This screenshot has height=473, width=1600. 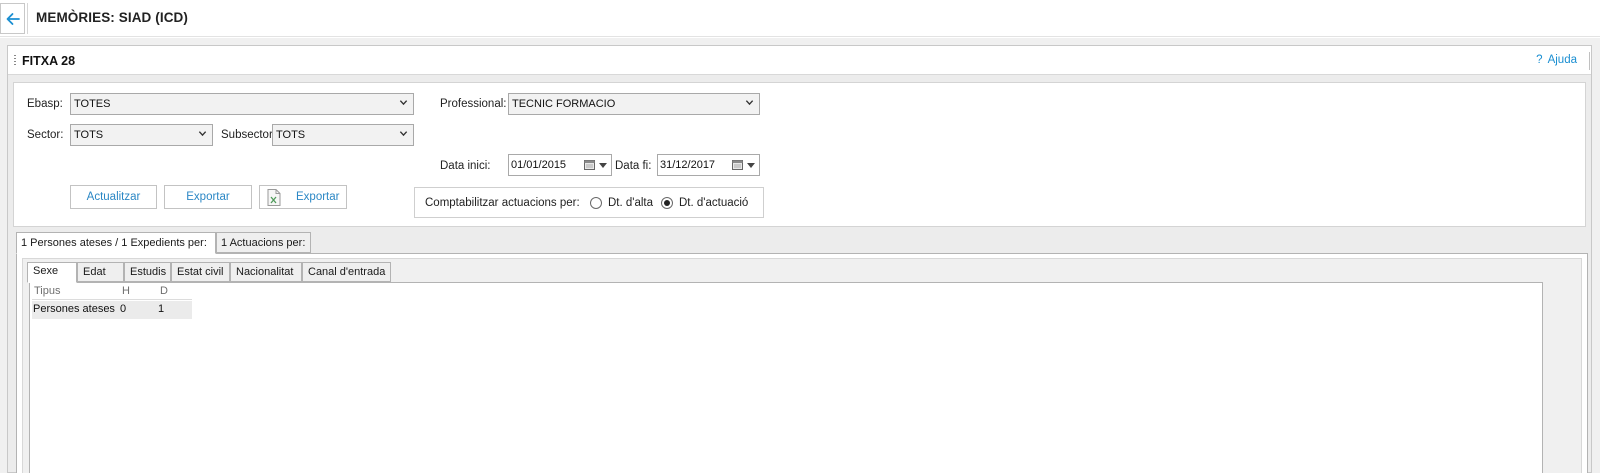 I want to click on arrow-left-icon, so click(x=13, y=18).